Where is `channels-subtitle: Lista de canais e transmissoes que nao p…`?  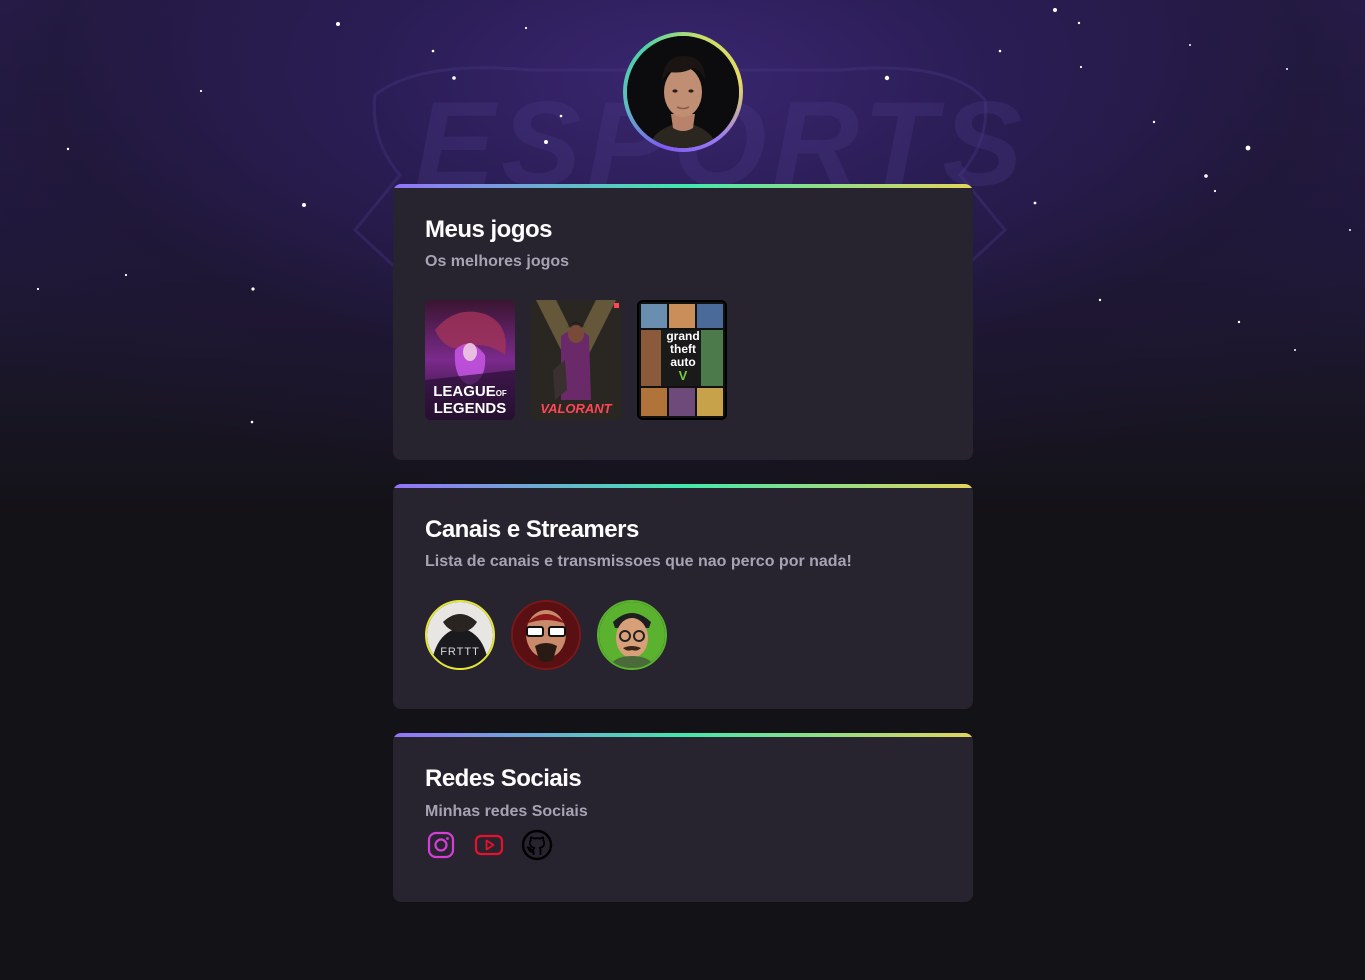 channels-subtitle: Lista de canais e transmissoes que nao p… is located at coordinates (638, 561).